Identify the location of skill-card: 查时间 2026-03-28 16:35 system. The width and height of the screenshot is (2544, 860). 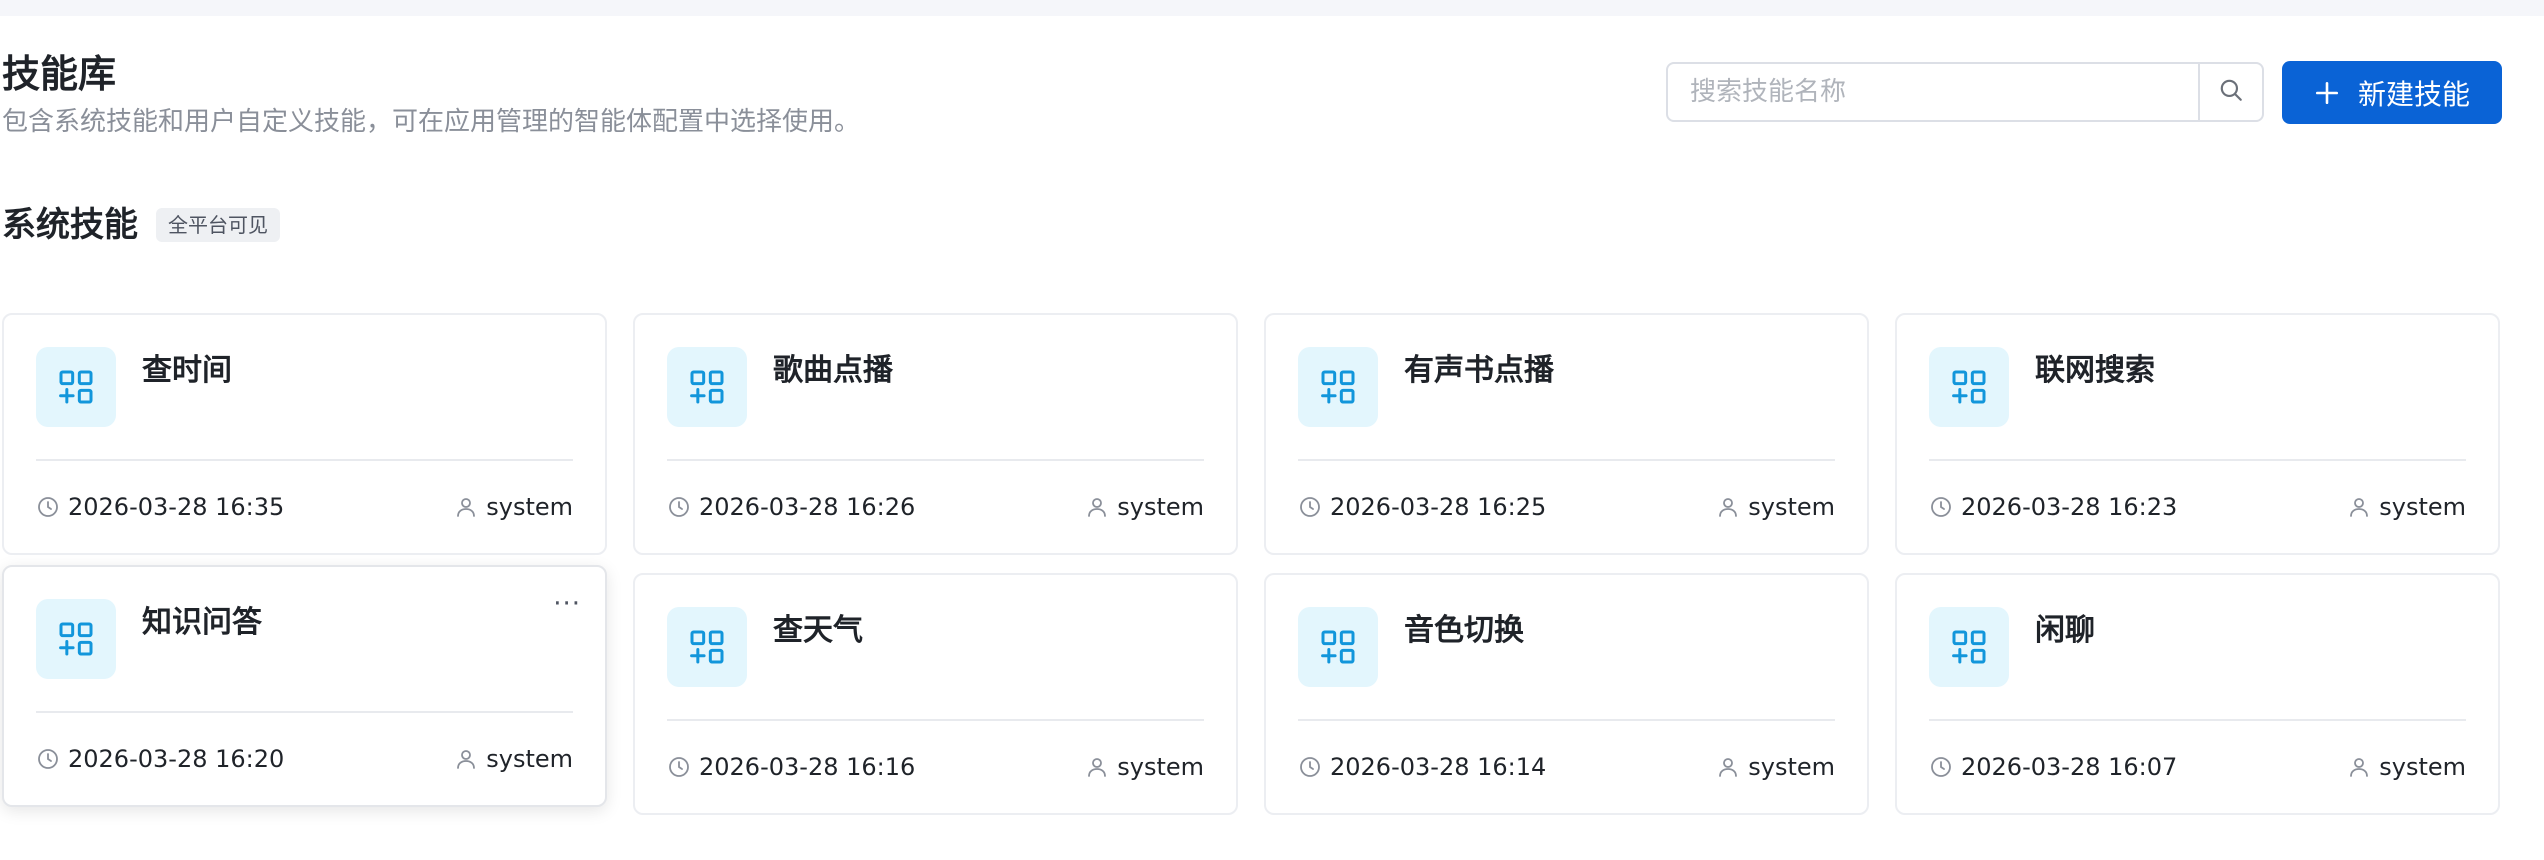
(304, 434).